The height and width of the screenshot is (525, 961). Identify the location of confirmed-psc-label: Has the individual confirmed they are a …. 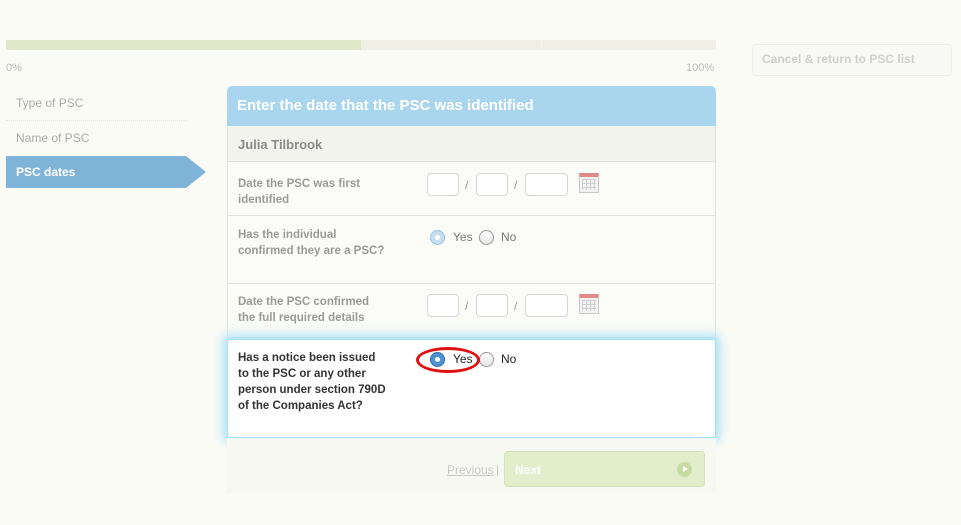
(311, 243).